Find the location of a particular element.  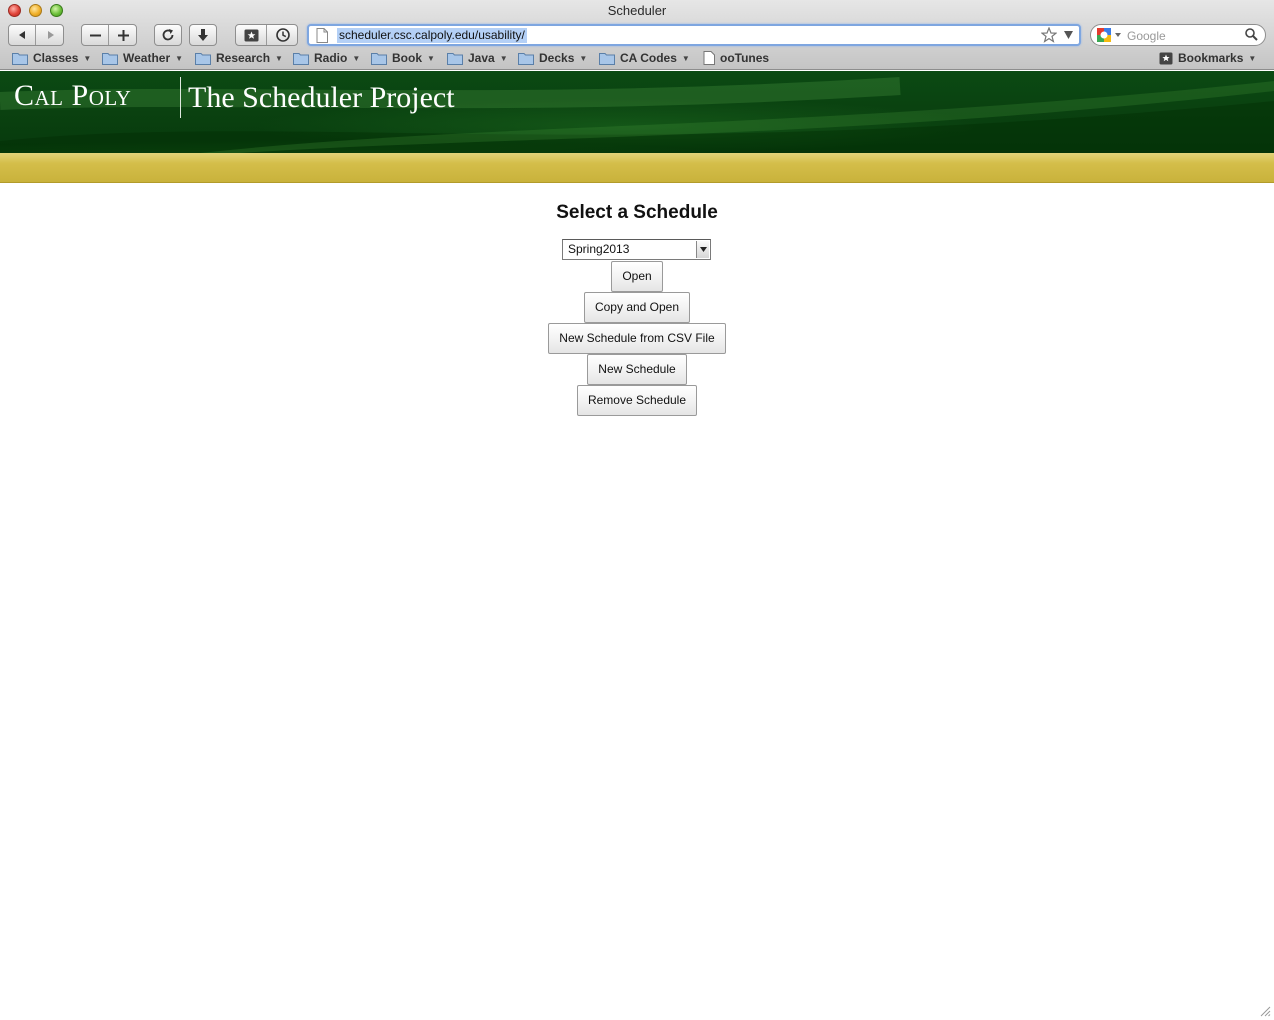

window-title: Scheduler is located at coordinates (637, 10).